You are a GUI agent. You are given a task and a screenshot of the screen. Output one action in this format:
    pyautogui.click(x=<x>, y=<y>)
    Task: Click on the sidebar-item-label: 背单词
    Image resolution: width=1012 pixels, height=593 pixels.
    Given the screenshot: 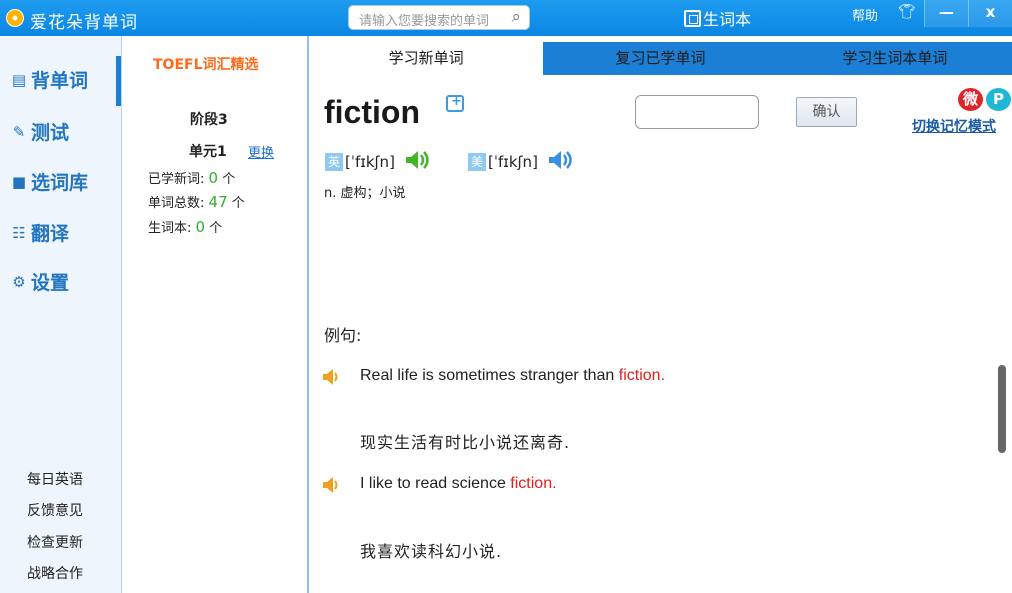 What is the action you would take?
    pyautogui.click(x=60, y=81)
    